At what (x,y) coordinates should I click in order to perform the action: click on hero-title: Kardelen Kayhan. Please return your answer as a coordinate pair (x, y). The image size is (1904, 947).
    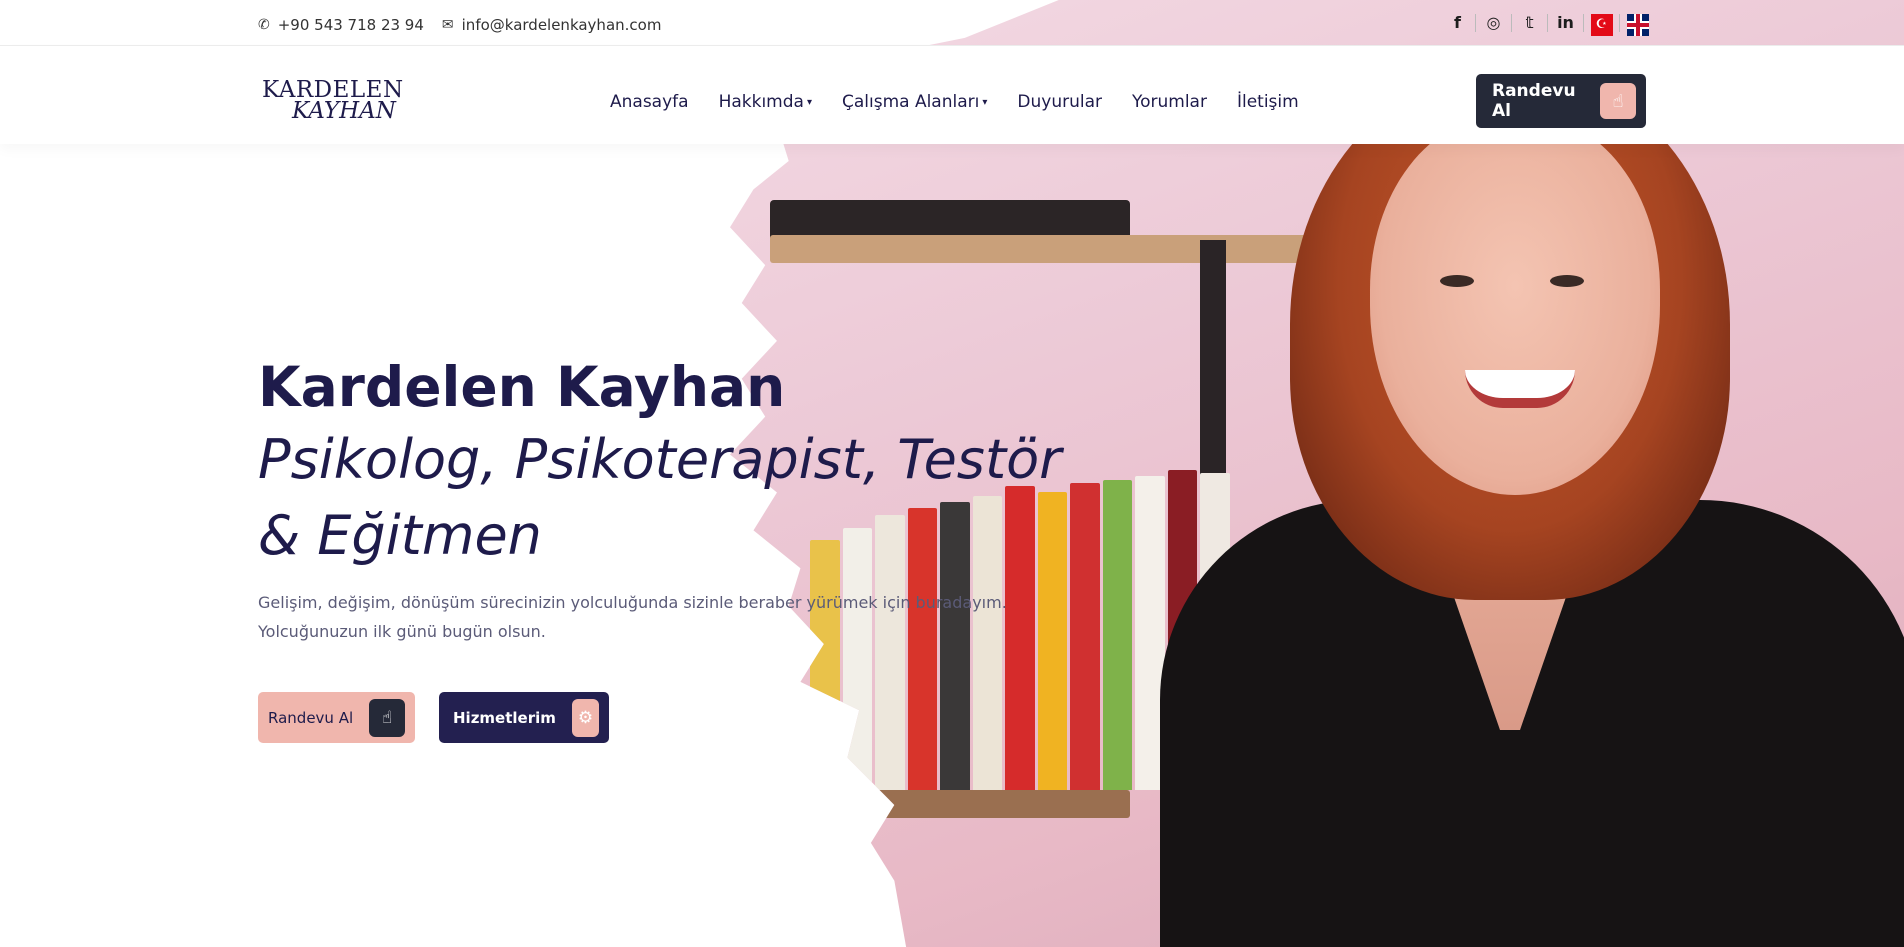
    Looking at the image, I should click on (522, 387).